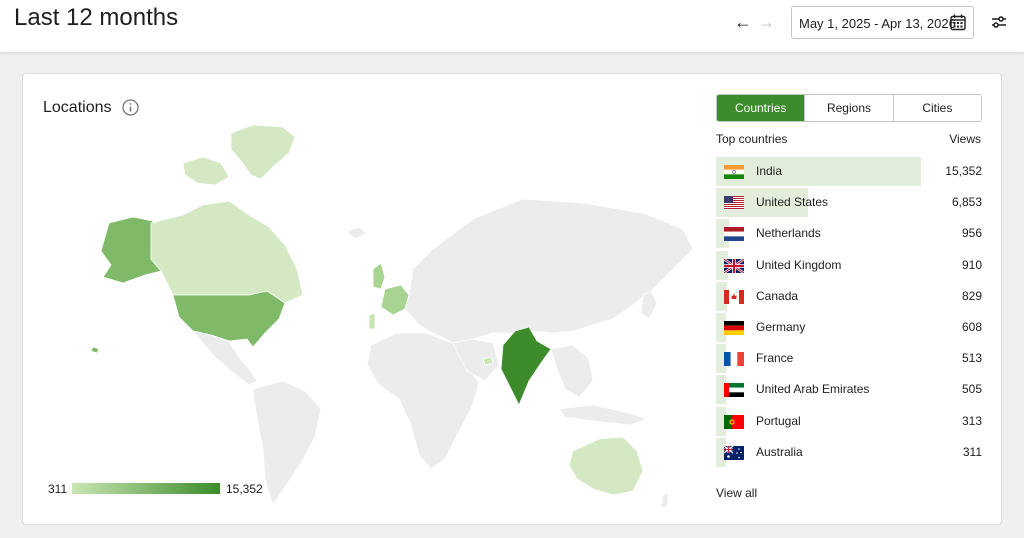 This screenshot has height=538, width=1024. I want to click on country-views: 313, so click(971, 420).